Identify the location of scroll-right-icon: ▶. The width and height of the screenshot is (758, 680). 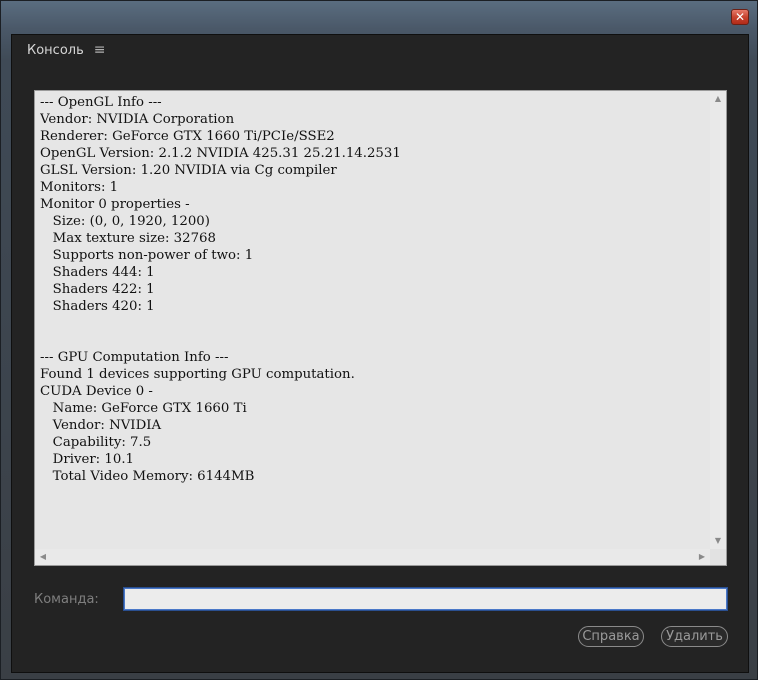
(702, 557).